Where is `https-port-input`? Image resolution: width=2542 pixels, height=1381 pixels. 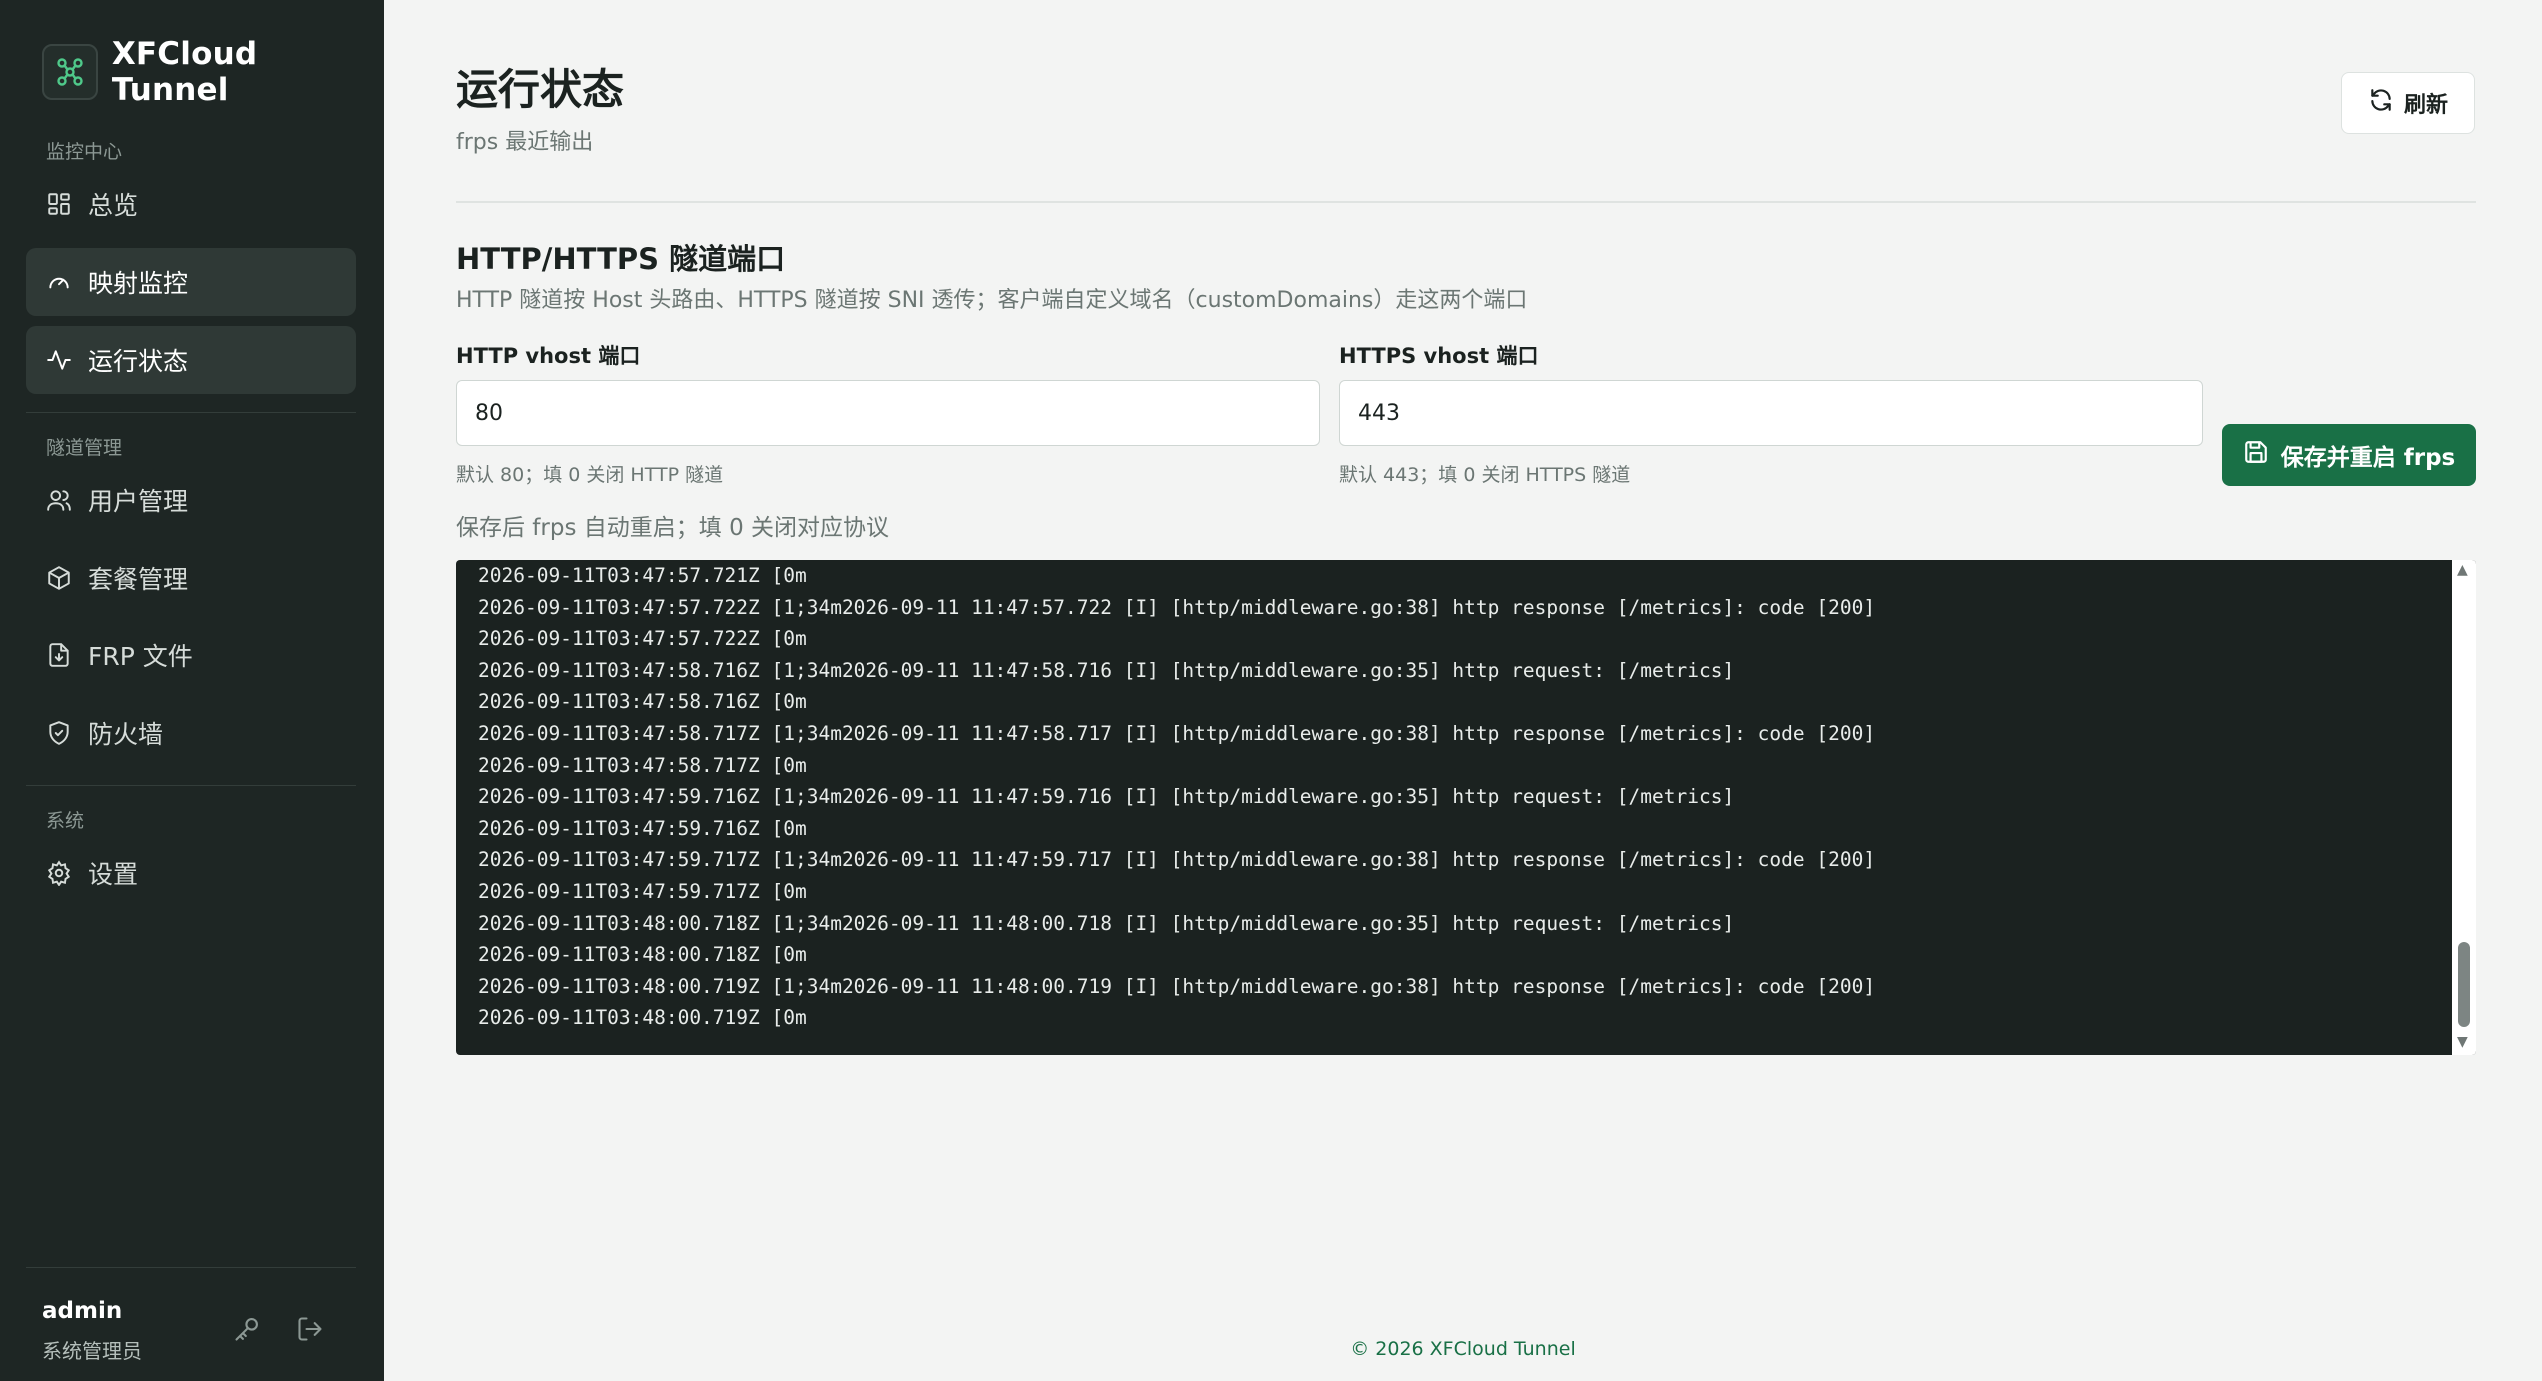
https-port-input is located at coordinates (1771, 413).